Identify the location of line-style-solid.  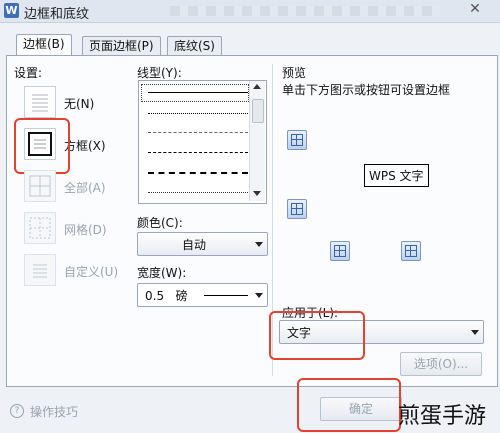
(198, 92).